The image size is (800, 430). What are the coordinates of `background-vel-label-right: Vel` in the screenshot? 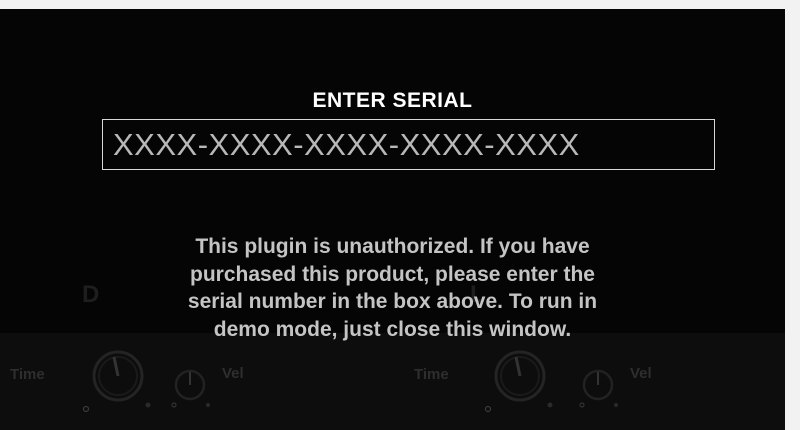 It's located at (641, 373).